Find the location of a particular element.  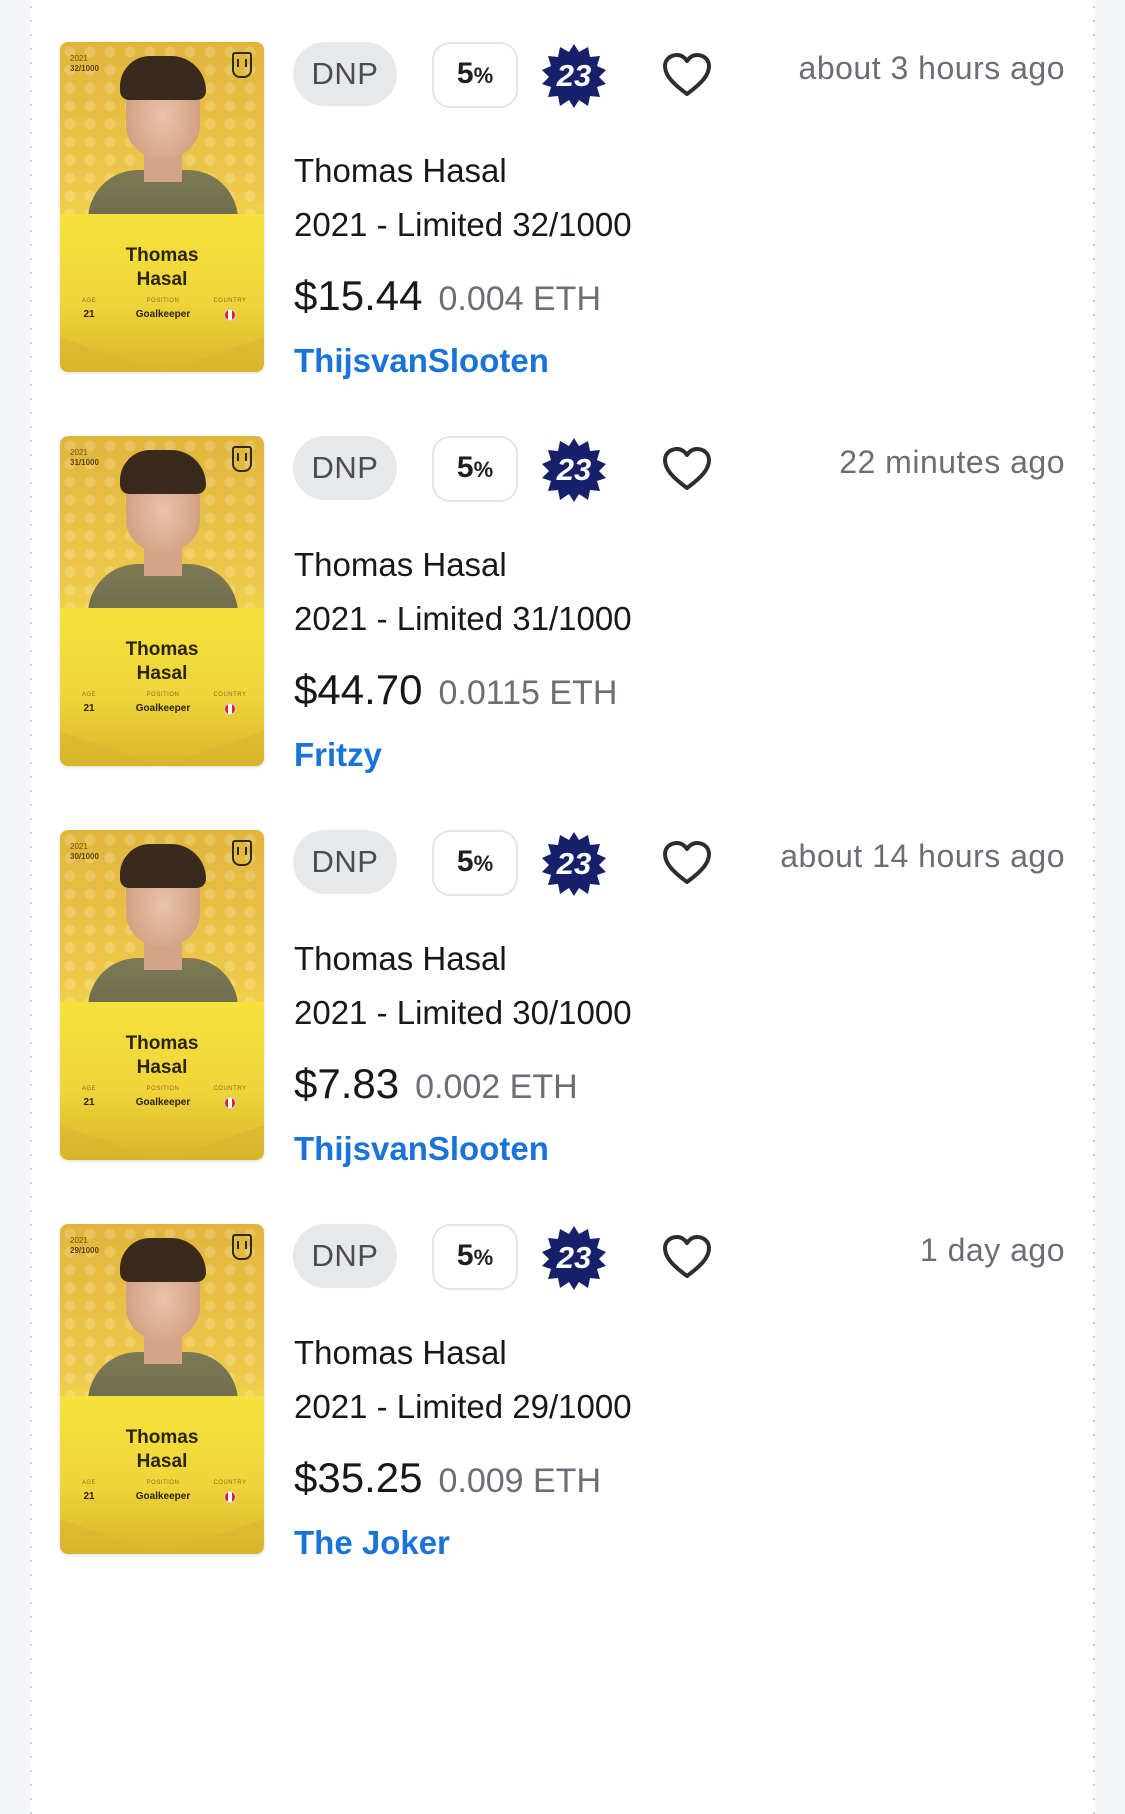

card-edition: 2021 - Limited 30/1000 is located at coordinates (463, 1012).